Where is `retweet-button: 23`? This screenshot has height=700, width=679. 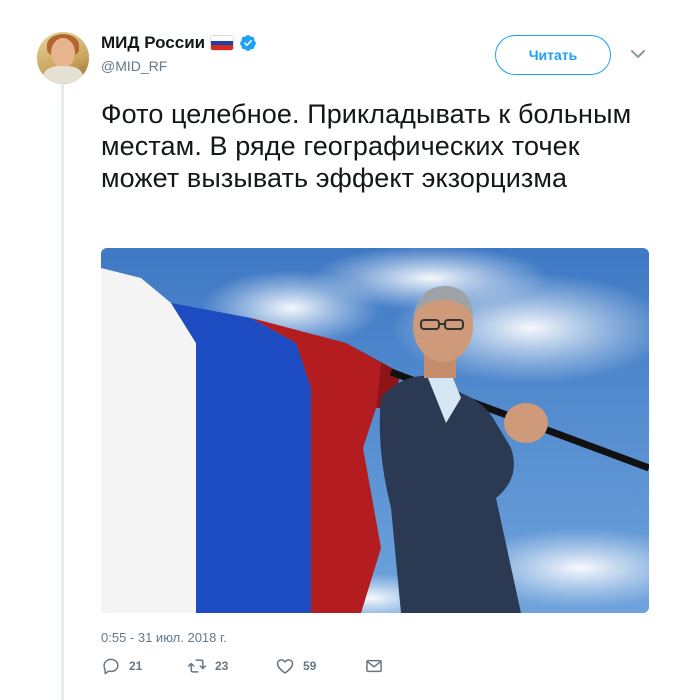 retweet-button: 23 is located at coordinates (207, 666).